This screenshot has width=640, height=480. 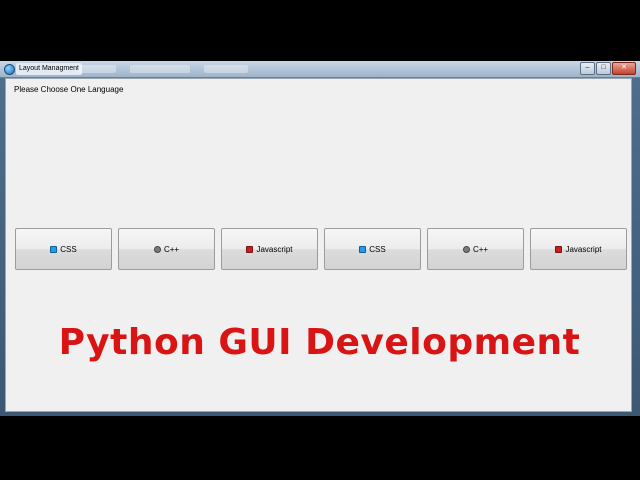 What do you see at coordinates (49, 69) in the screenshot?
I see `window-title: Layout Managment` at bounding box center [49, 69].